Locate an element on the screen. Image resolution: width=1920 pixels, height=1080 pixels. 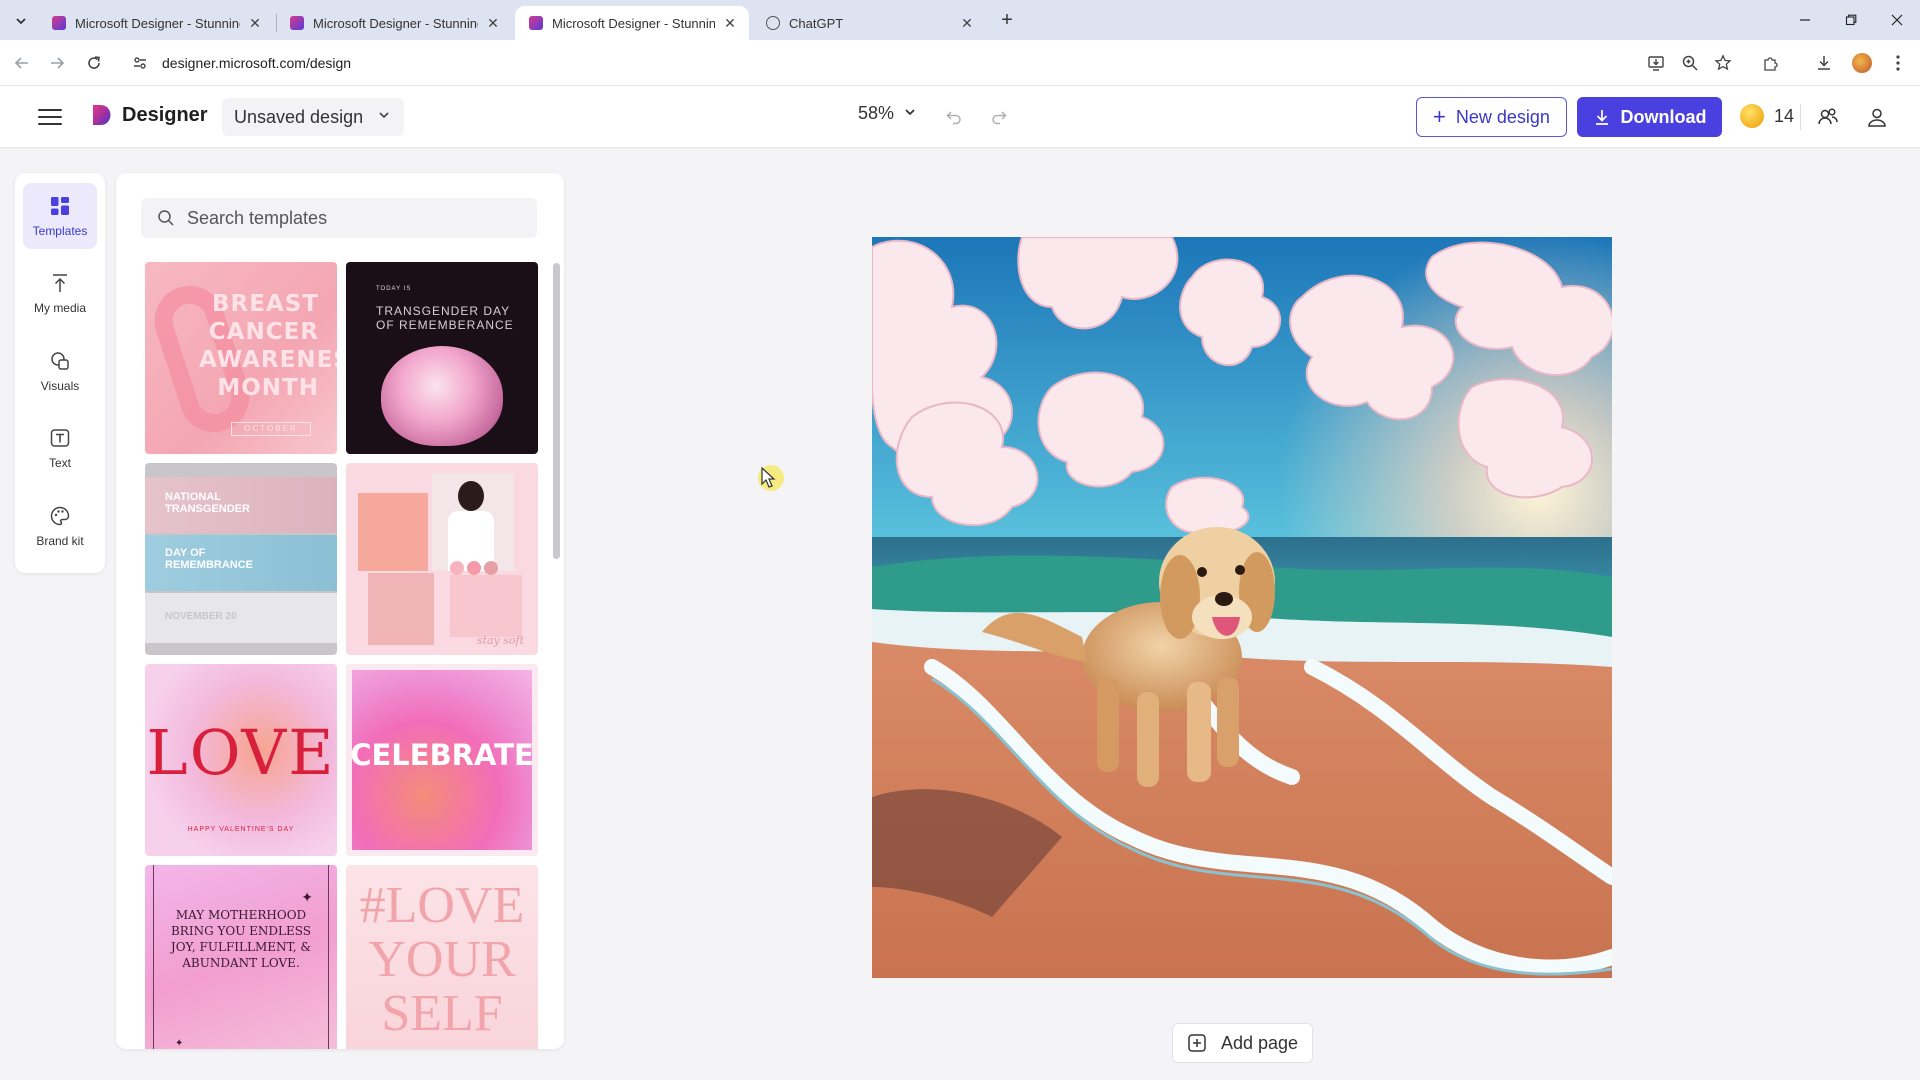
redo-icon is located at coordinates (999, 117).